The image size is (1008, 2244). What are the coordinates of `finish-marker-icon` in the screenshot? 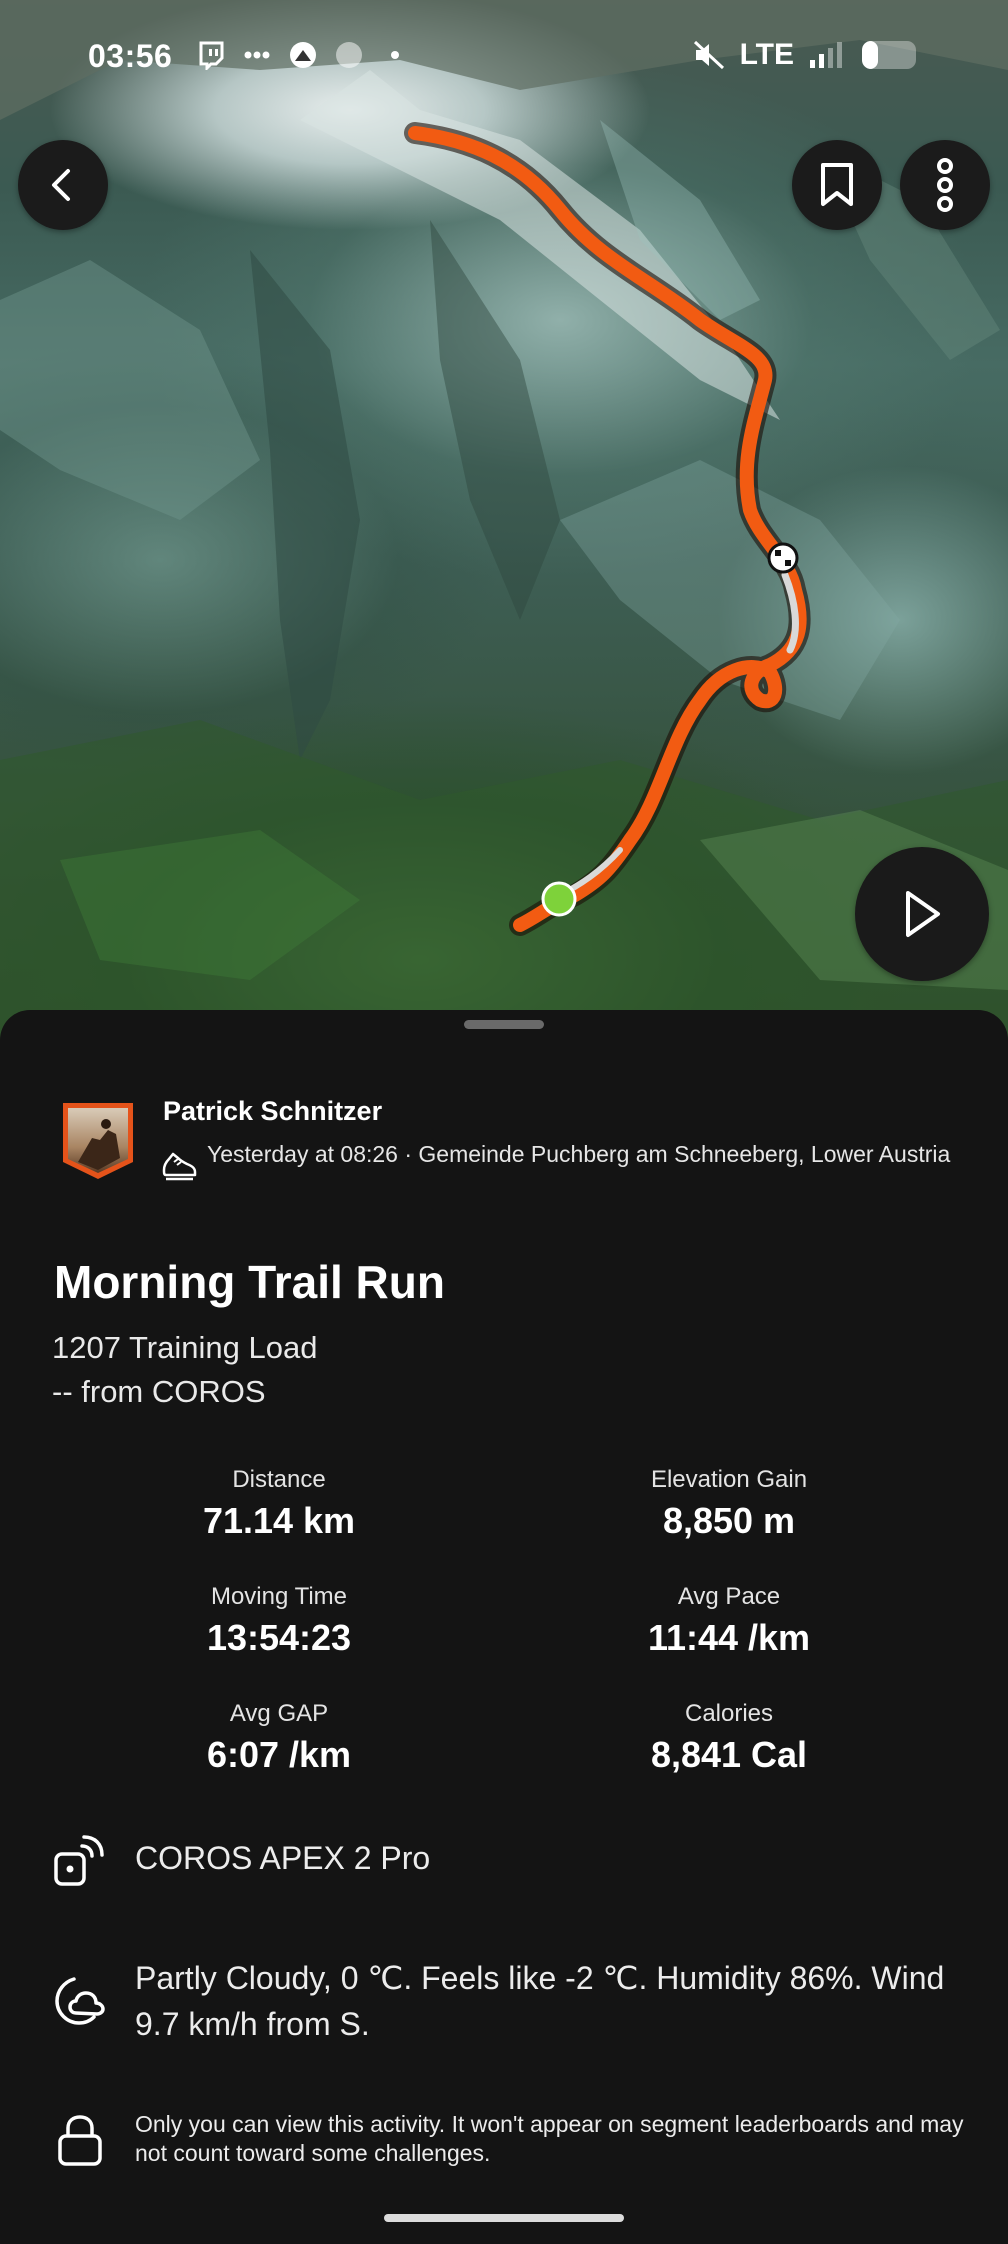 It's located at (783, 558).